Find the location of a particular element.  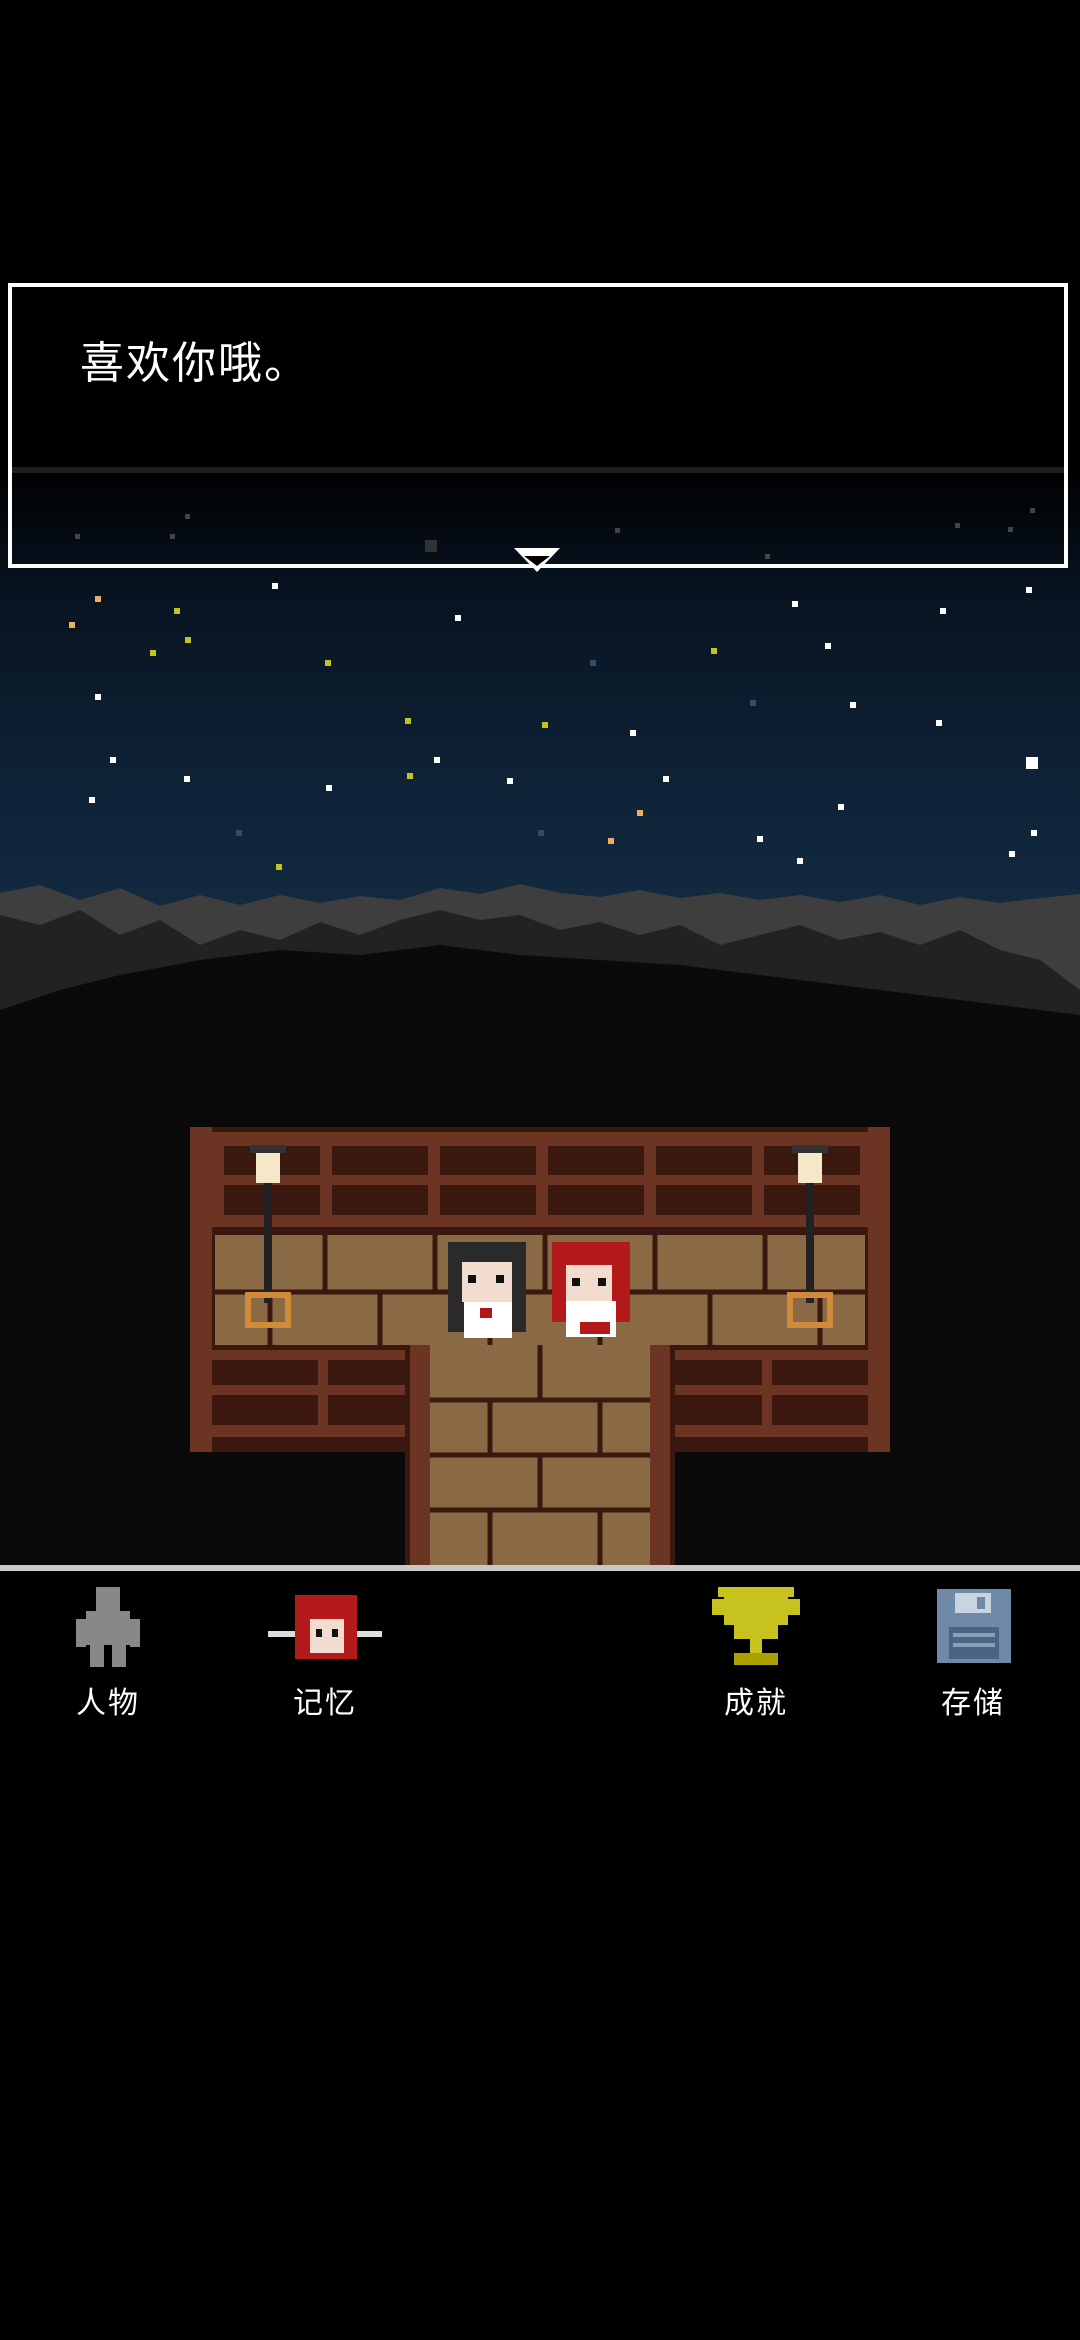

continue-arrow-icon is located at coordinates (537, 560).